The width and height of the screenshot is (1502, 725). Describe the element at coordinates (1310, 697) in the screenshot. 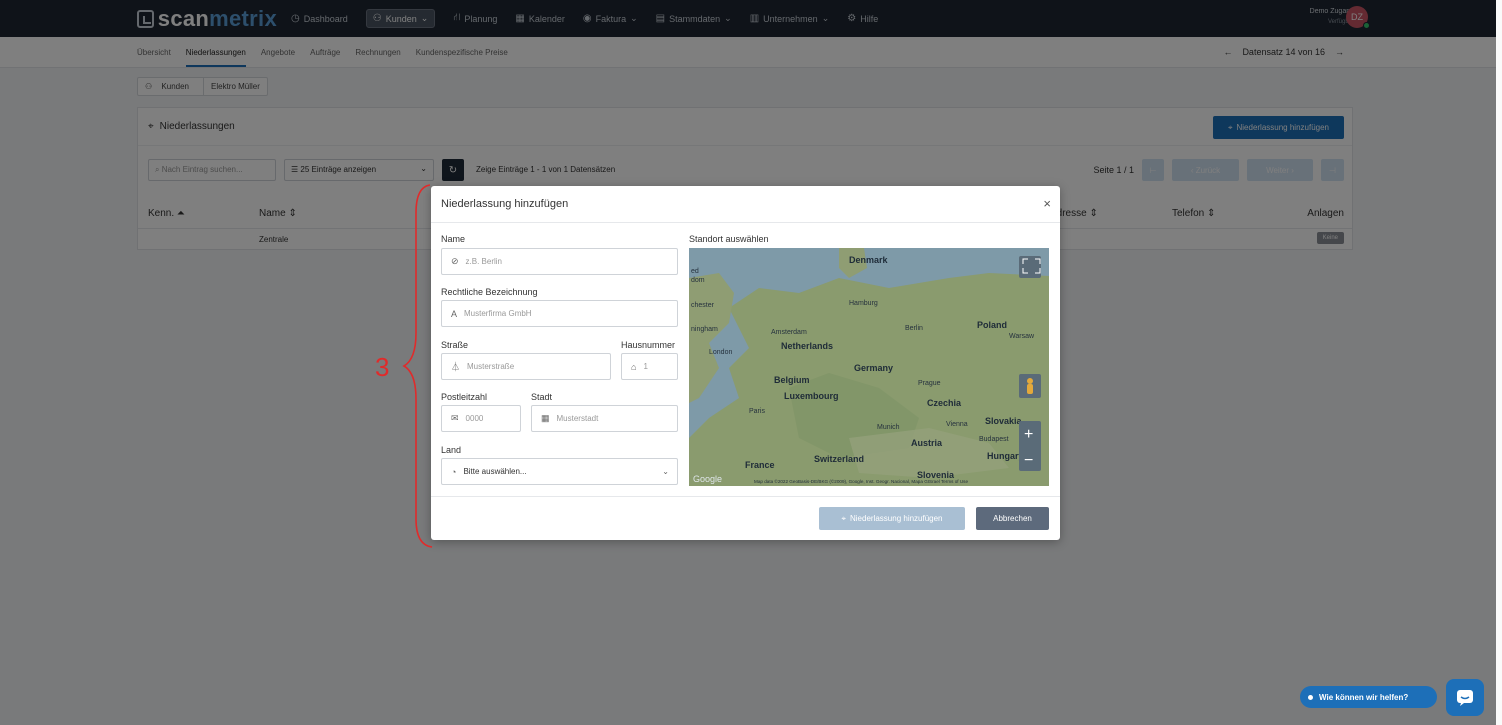

I see `help-dot-icon` at that location.